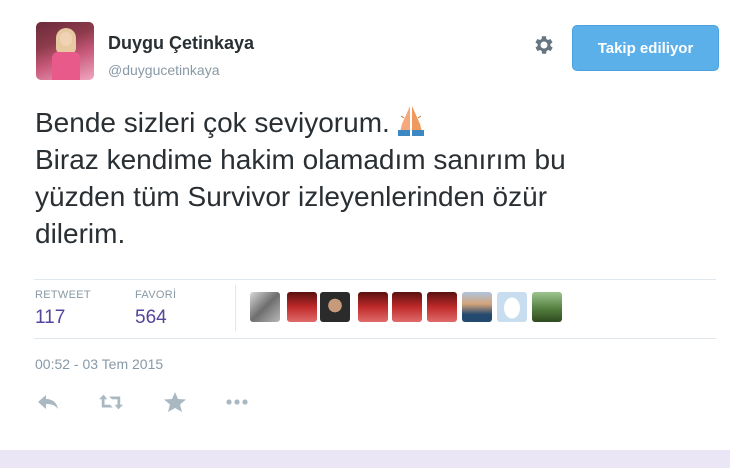 The image size is (730, 468). Describe the element at coordinates (164, 70) in the screenshot. I see `username-handle: @duygucetinkaya` at that location.